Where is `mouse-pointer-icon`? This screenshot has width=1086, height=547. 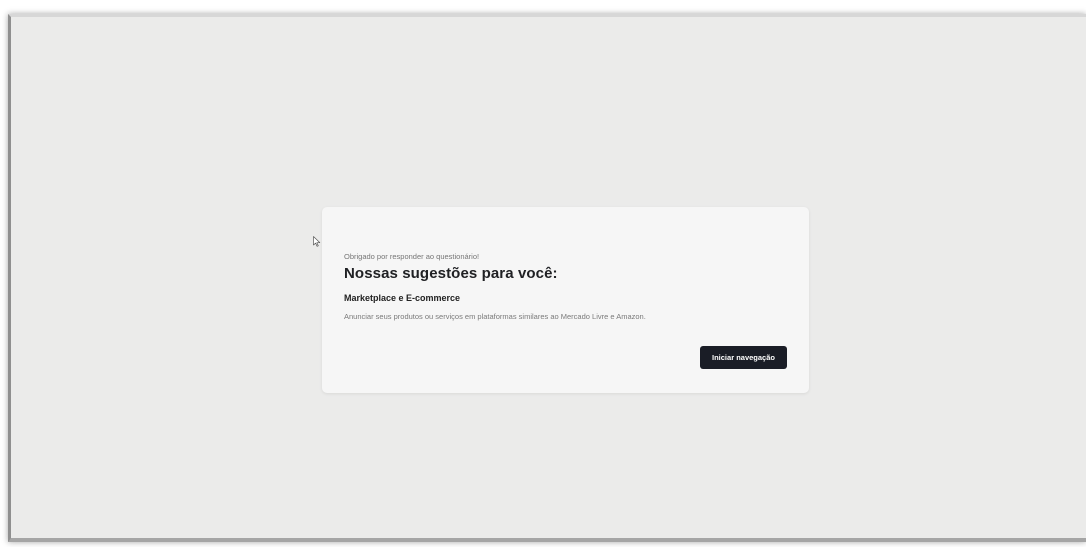 mouse-pointer-icon is located at coordinates (317, 241).